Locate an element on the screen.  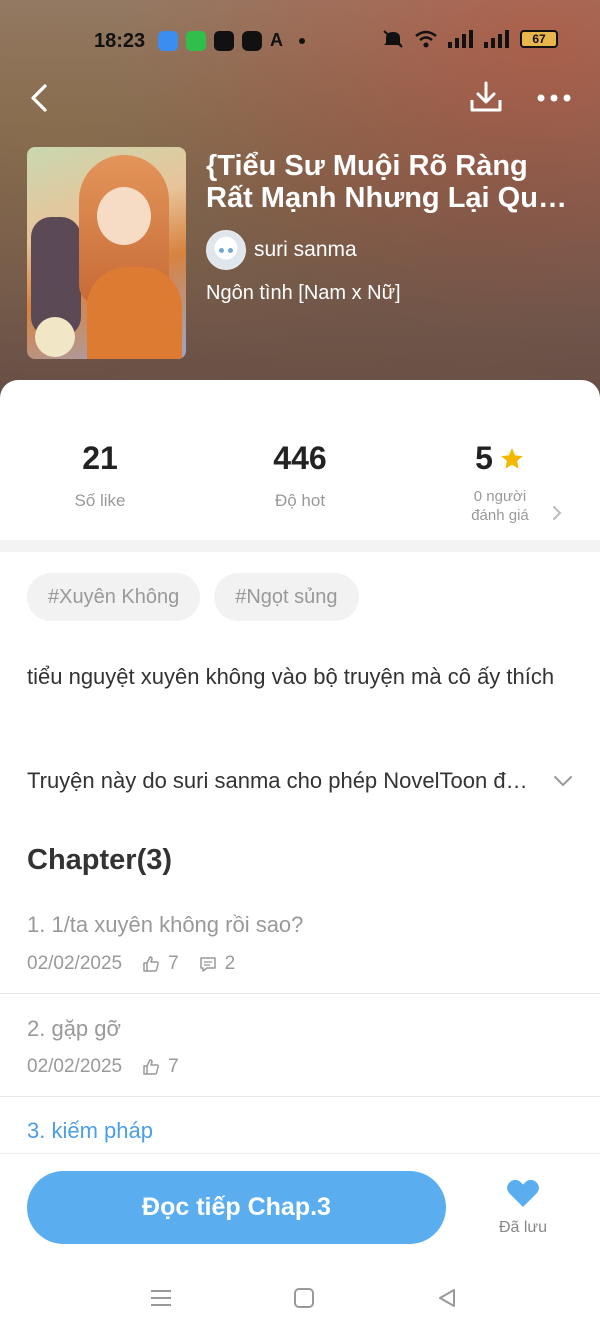
heart-icon is located at coordinates (523, 1193).